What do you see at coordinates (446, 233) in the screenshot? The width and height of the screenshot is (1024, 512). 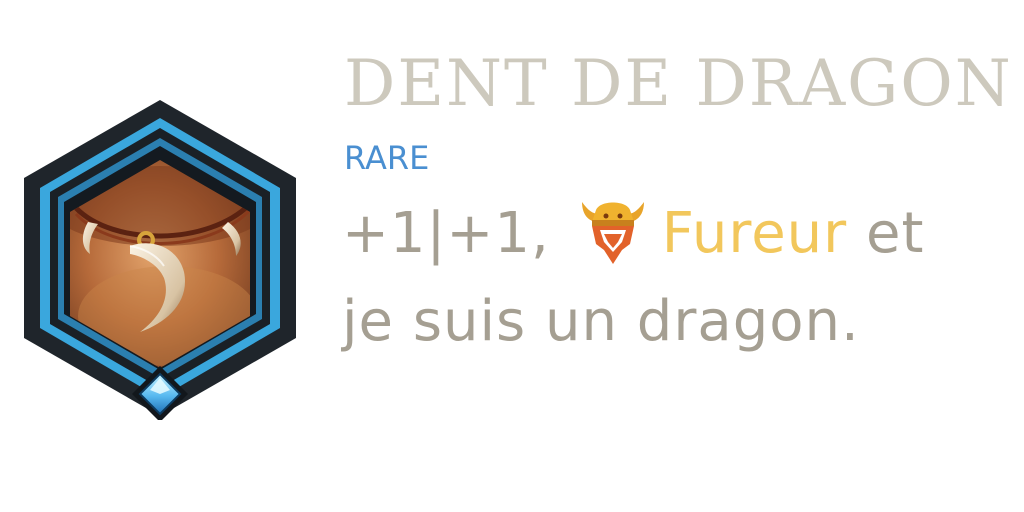 I see `stat-bonus: +1|+1,` at bounding box center [446, 233].